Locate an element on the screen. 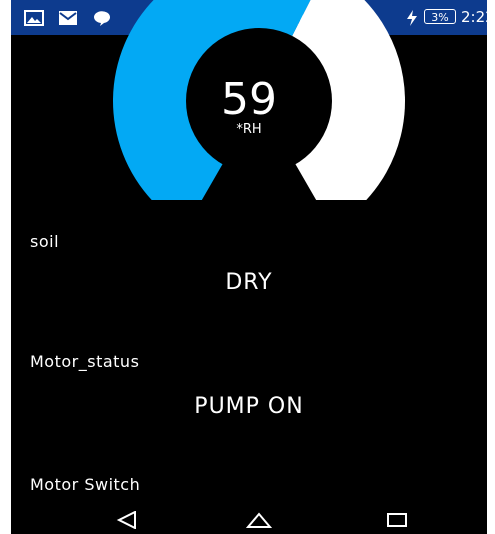  gauge-value: 59 is located at coordinates (249, 99).